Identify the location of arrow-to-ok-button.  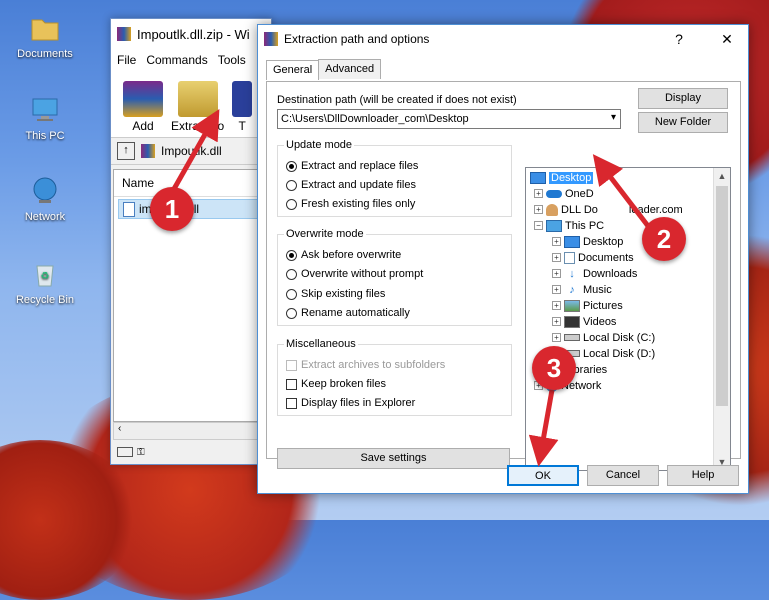
(543, 428).